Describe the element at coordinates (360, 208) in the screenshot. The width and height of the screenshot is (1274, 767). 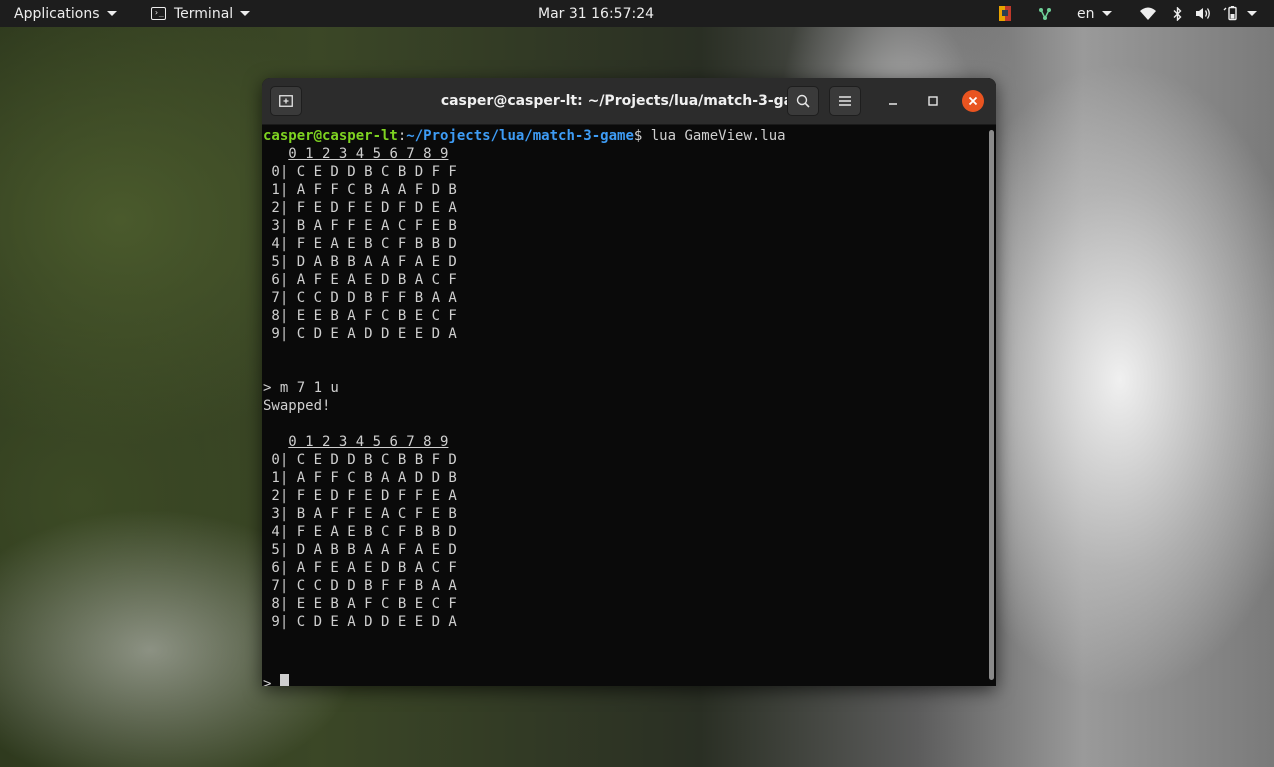
I see `board-row: 2| F E D F E D F D E A` at that location.